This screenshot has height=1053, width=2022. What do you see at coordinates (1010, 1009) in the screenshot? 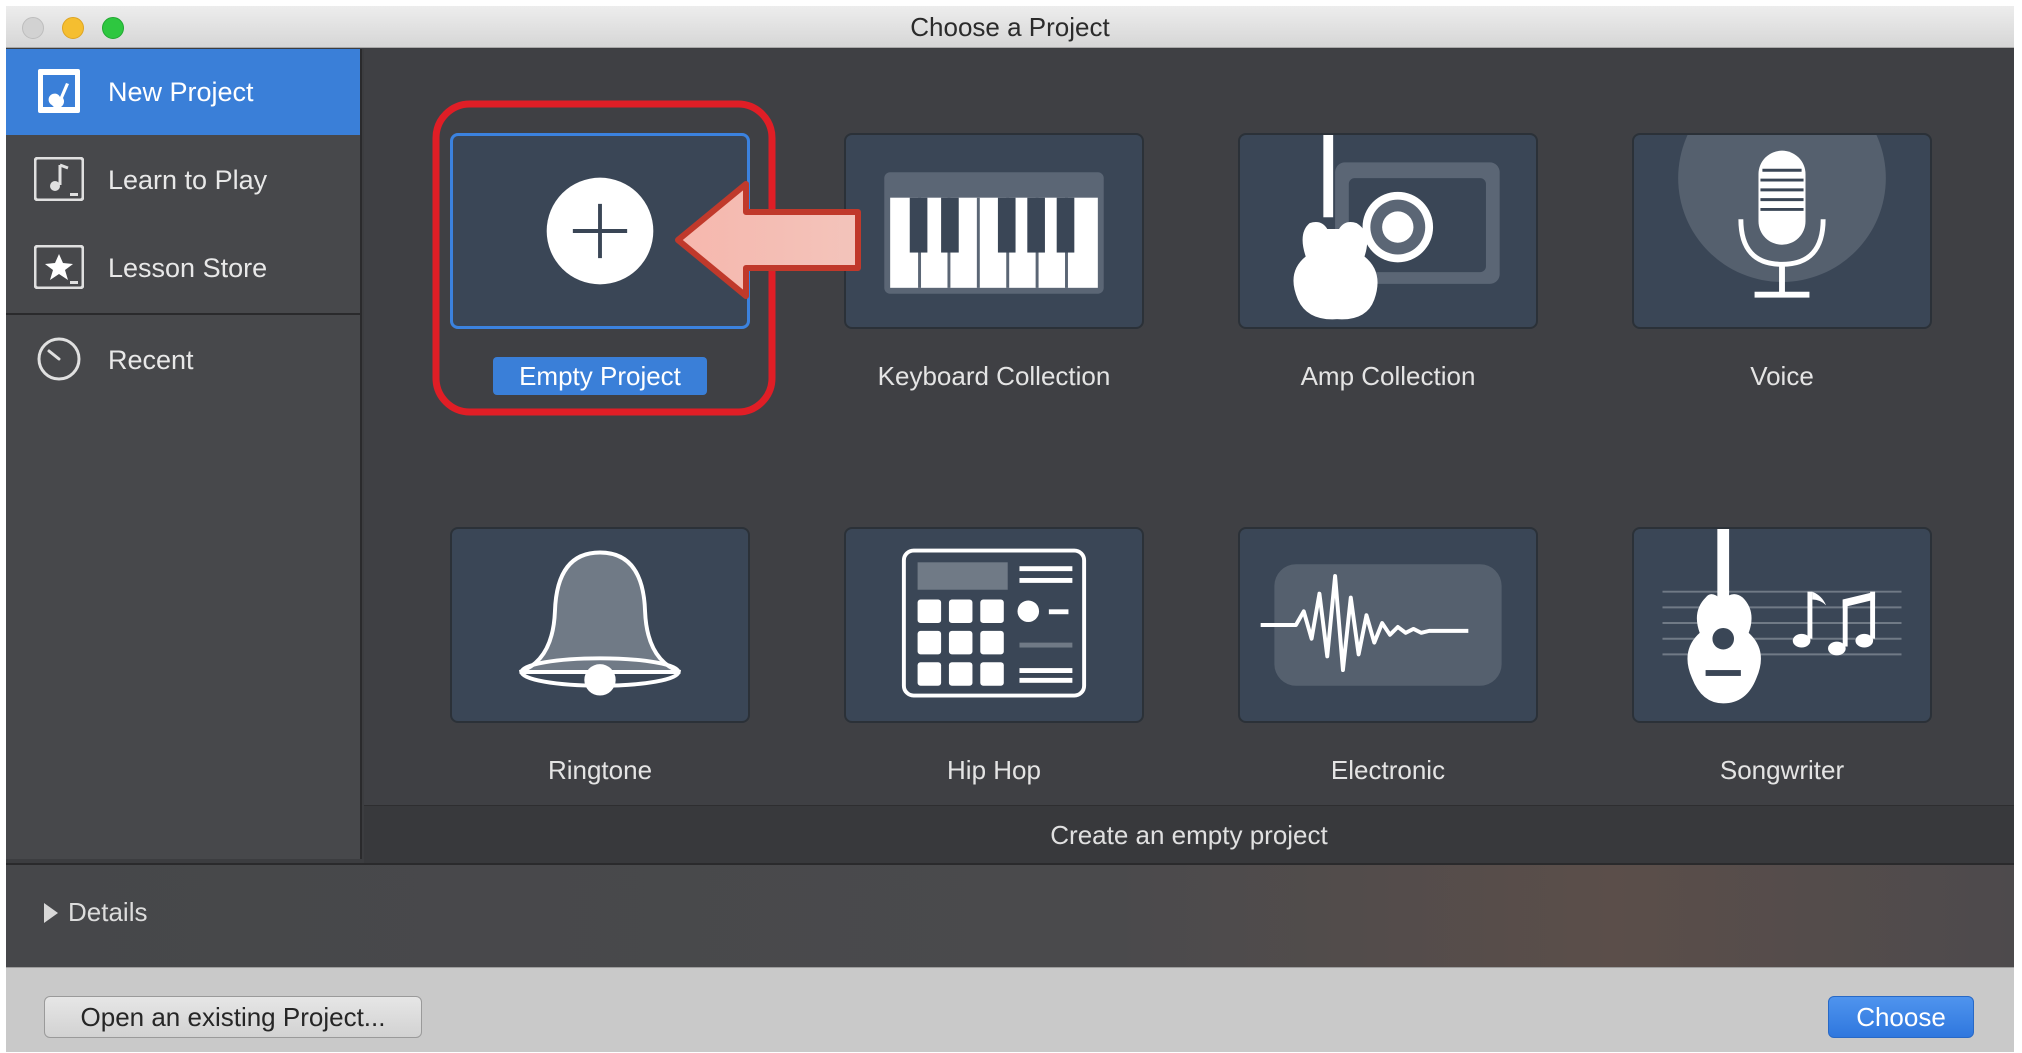
I see `bottom-bar: Open an existing Project... Choose` at bounding box center [1010, 1009].